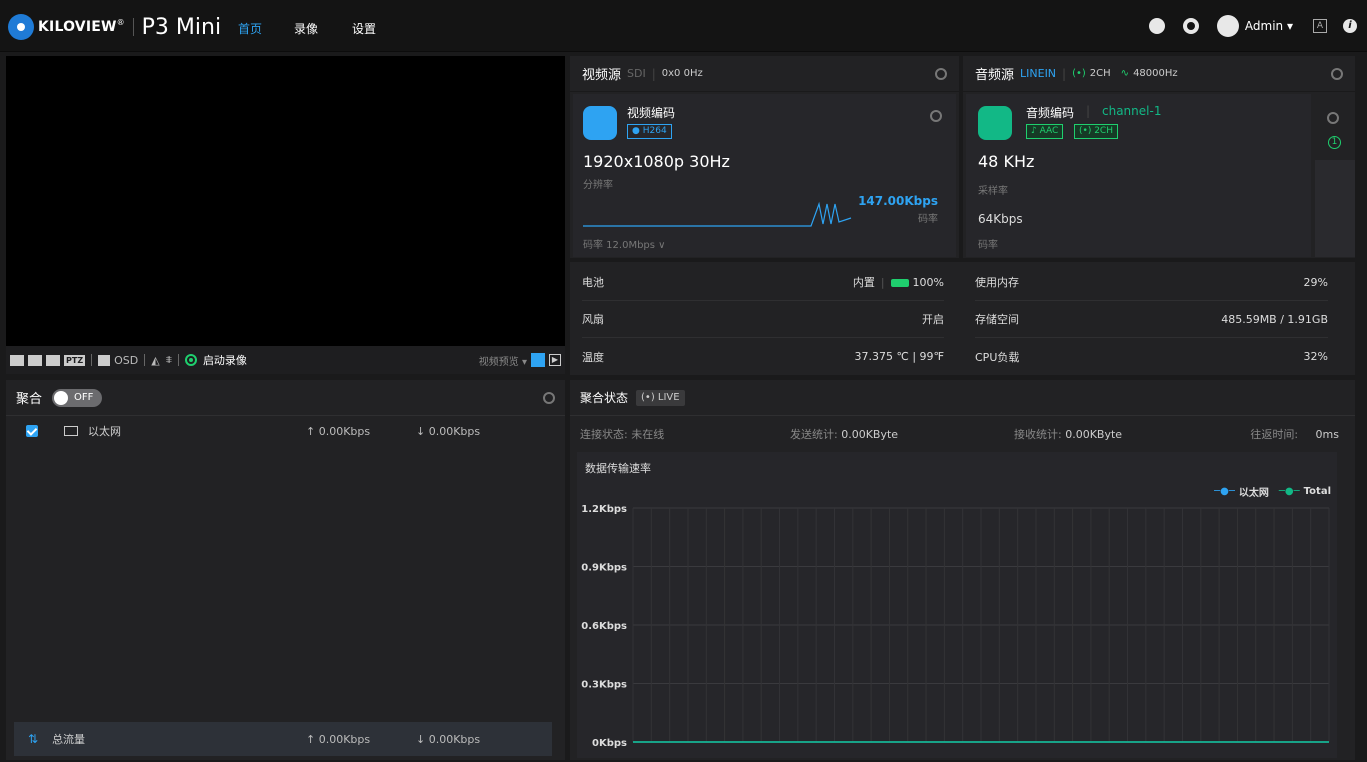 The height and width of the screenshot is (762, 1367). I want to click on bitrate-value: 147.00Kbps, so click(898, 201).